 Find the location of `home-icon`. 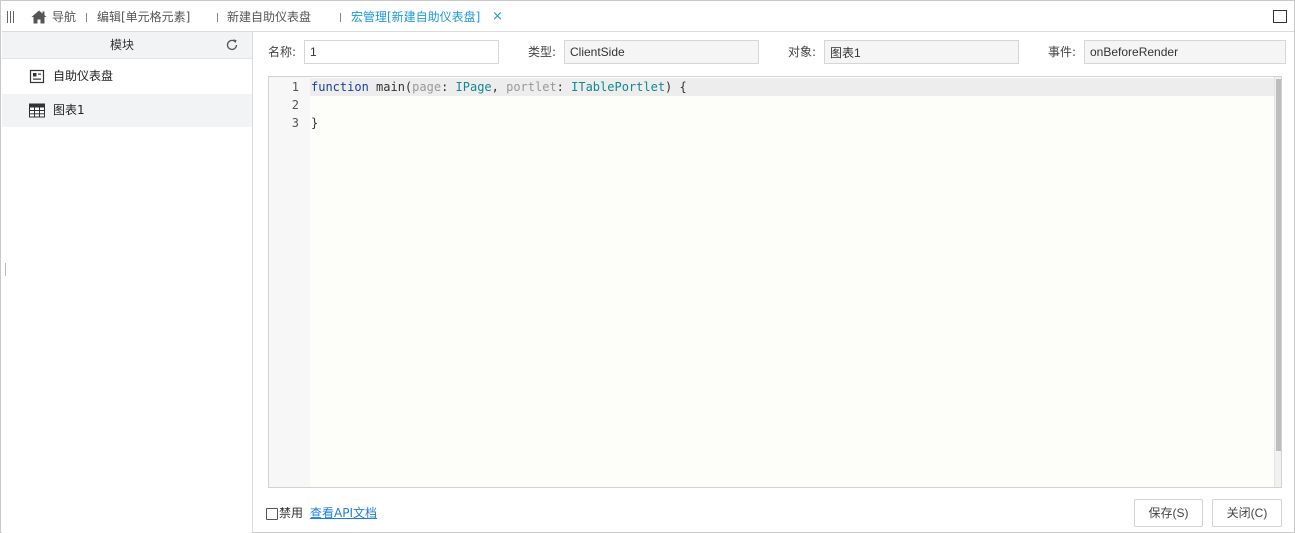

home-icon is located at coordinates (39, 17).